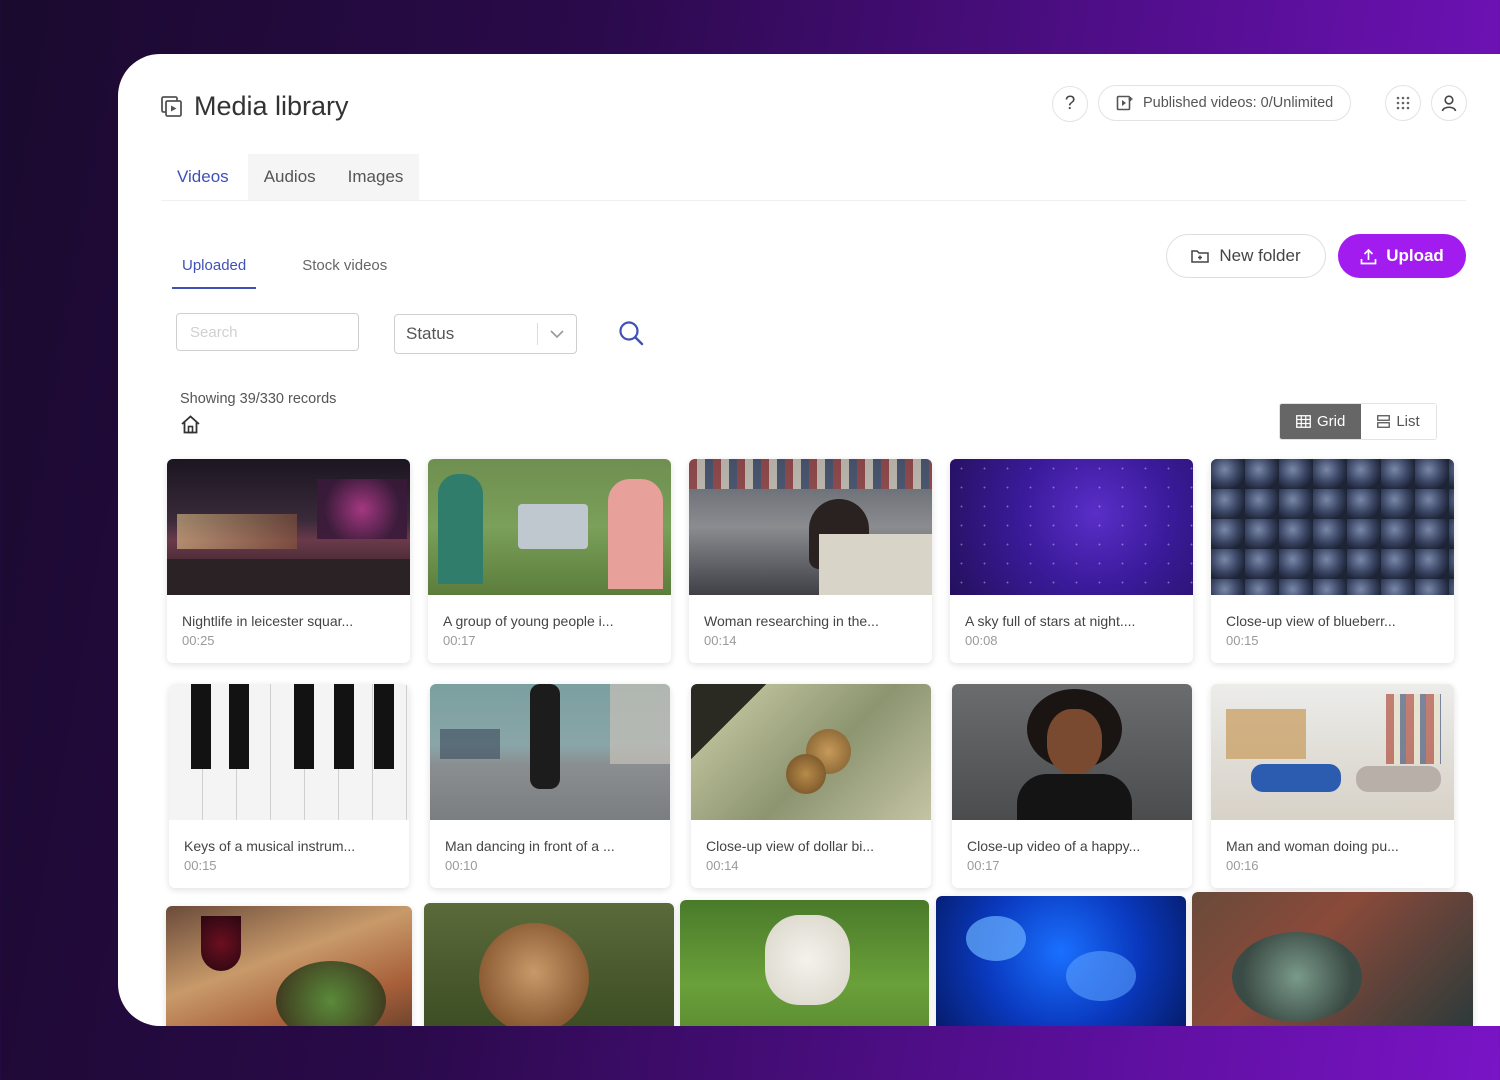 This screenshot has width=1500, height=1080. I want to click on video-card: Woman researching in the... 00:14, so click(810, 561).